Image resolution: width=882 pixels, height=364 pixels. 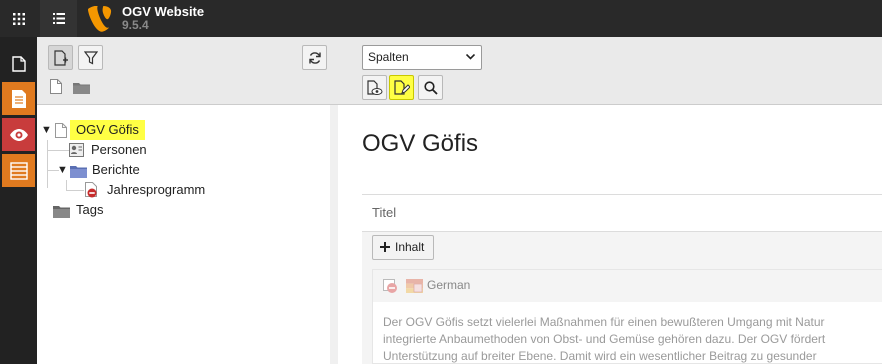 What do you see at coordinates (441, 18) in the screenshot?
I see `top-bar: OGV Website 9.5.4` at bounding box center [441, 18].